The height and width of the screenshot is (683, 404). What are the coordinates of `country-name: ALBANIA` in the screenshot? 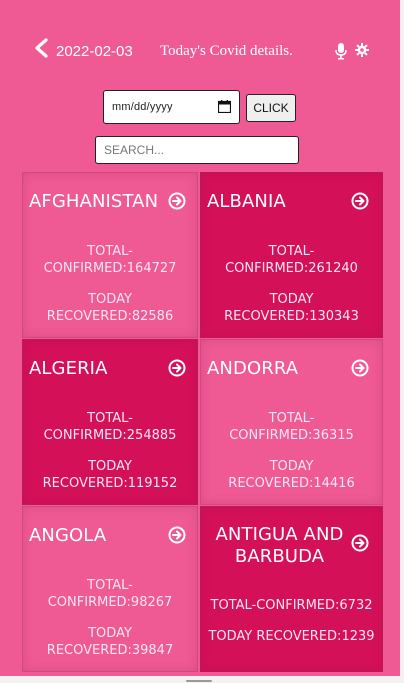 It's located at (246, 201).